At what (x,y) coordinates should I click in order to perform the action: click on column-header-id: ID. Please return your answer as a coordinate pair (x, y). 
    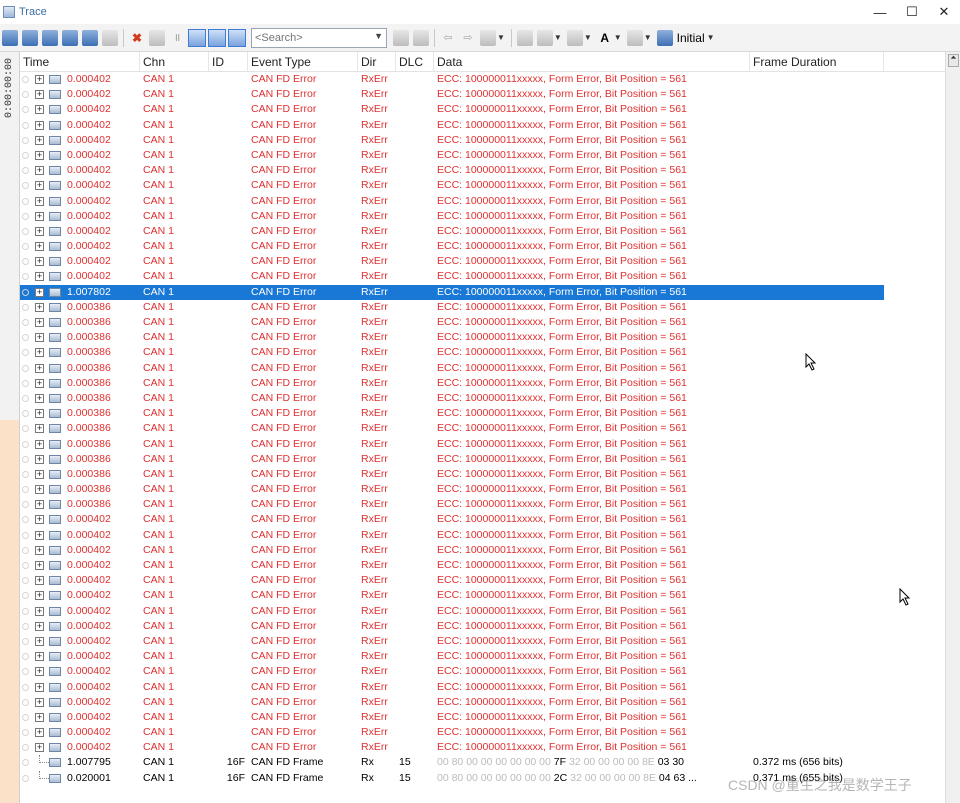
    Looking at the image, I should click on (228, 62).